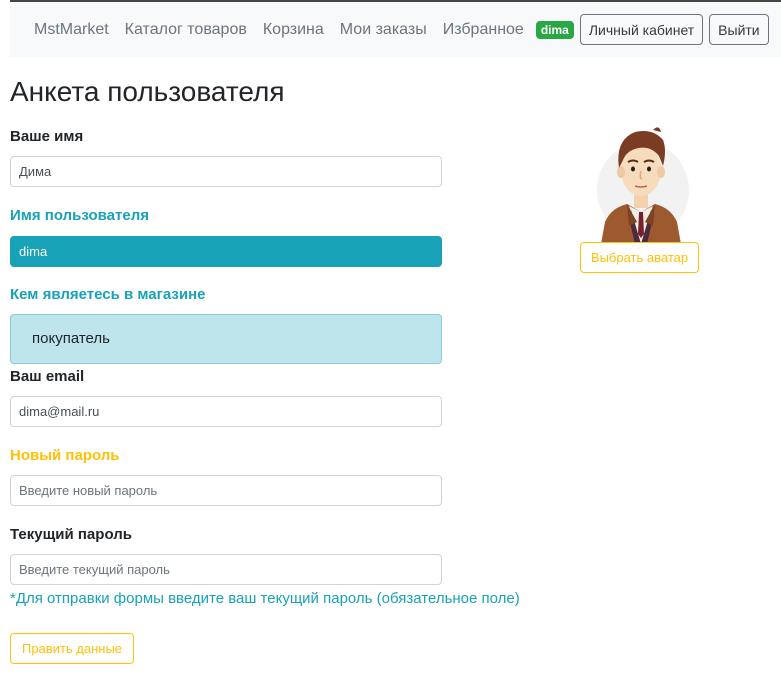 The width and height of the screenshot is (781, 680). Describe the element at coordinates (147, 91) in the screenshot. I see `page-title: Анкета пользователя` at that location.